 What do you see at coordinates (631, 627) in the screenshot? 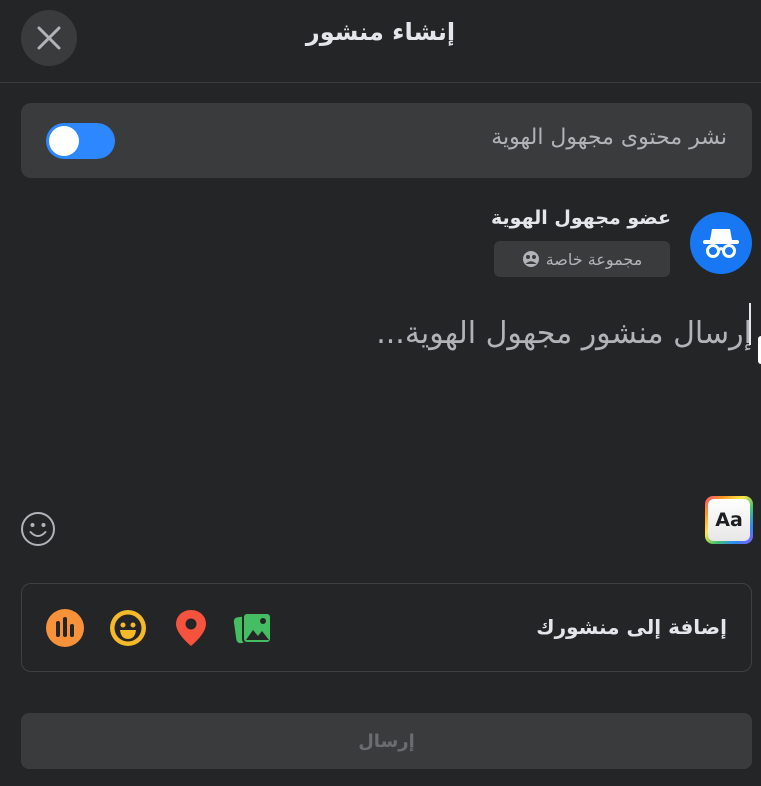
I see `add-to-post-label: إضافة إلى منشورك` at bounding box center [631, 627].